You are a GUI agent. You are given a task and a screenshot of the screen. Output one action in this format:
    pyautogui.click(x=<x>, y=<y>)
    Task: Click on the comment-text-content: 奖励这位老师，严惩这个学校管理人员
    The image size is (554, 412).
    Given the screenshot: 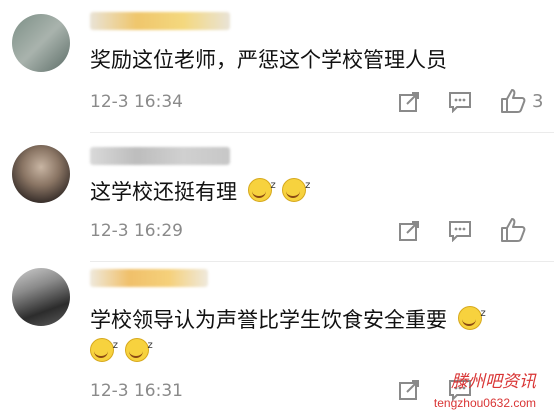 What is the action you would take?
    pyautogui.click(x=268, y=60)
    